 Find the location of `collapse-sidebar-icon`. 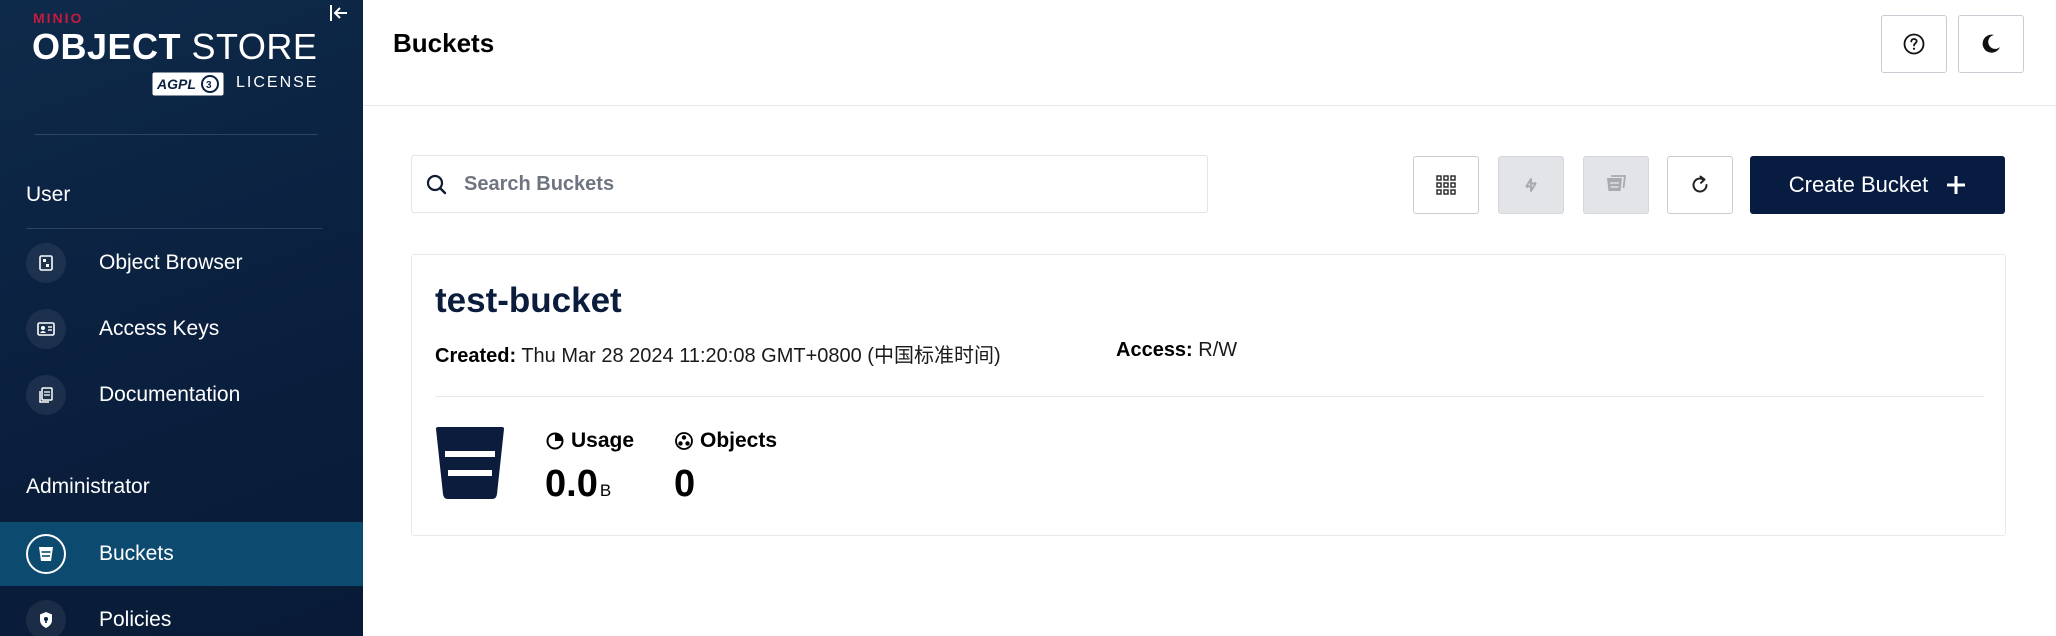

collapse-sidebar-icon is located at coordinates (339, 13).